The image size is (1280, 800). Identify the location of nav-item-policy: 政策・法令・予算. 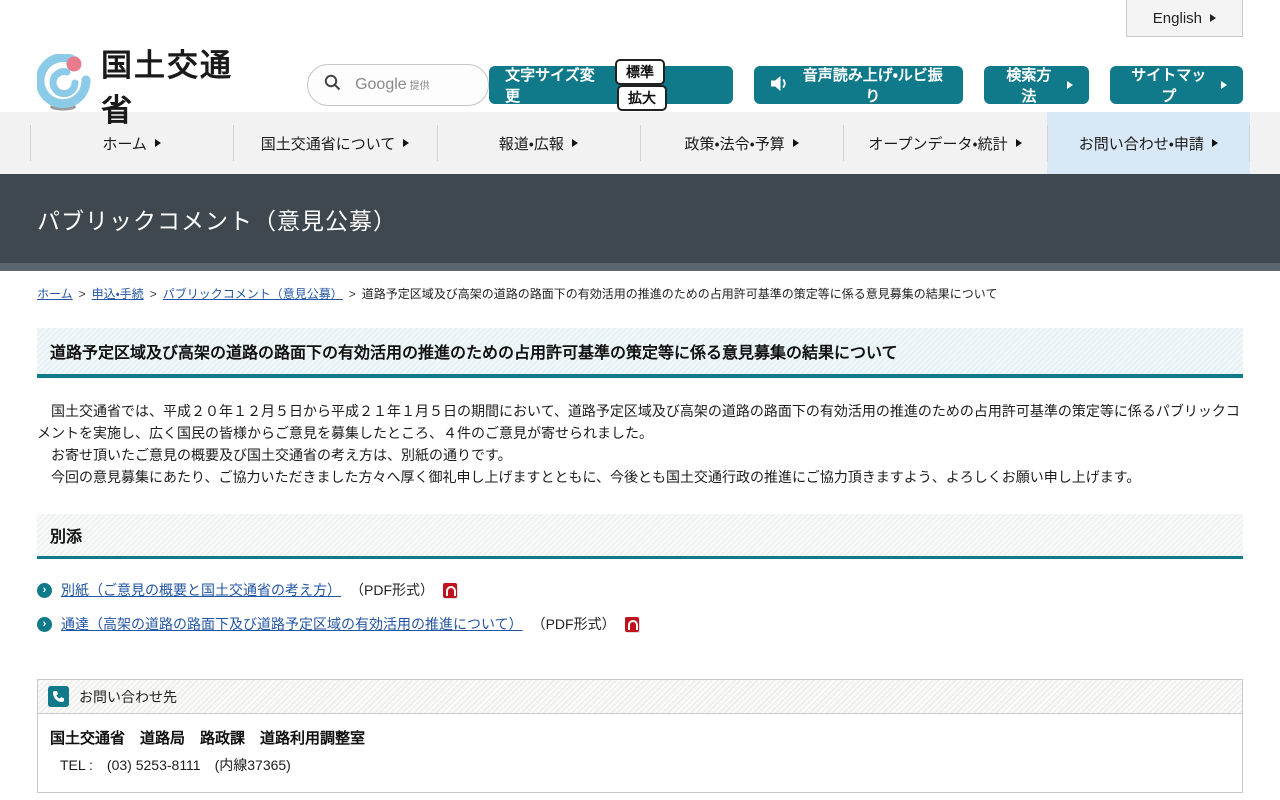
(741, 143).